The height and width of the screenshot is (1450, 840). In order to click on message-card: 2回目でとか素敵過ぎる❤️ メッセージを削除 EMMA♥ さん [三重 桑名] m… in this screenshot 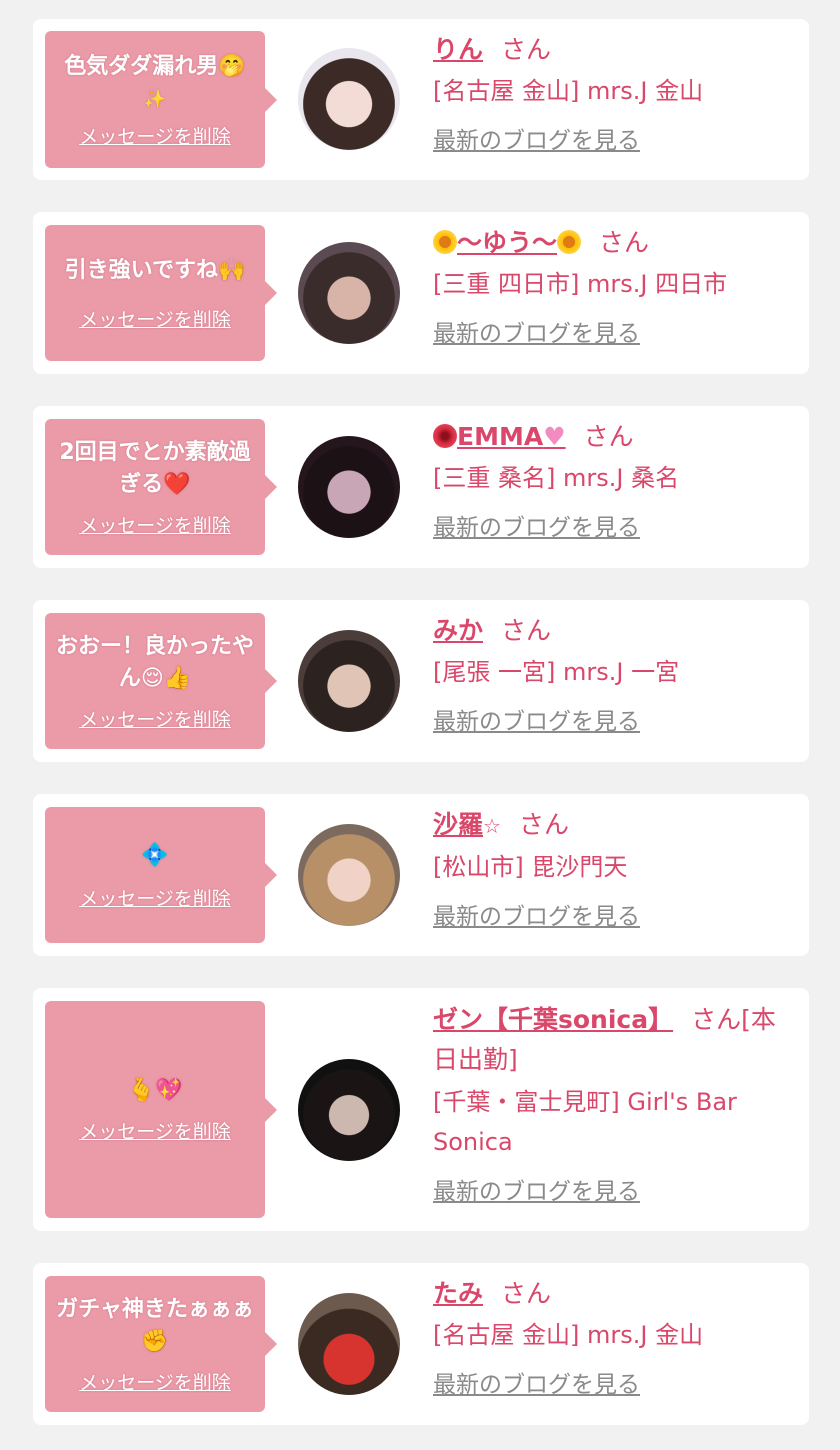, I will do `click(421, 487)`.